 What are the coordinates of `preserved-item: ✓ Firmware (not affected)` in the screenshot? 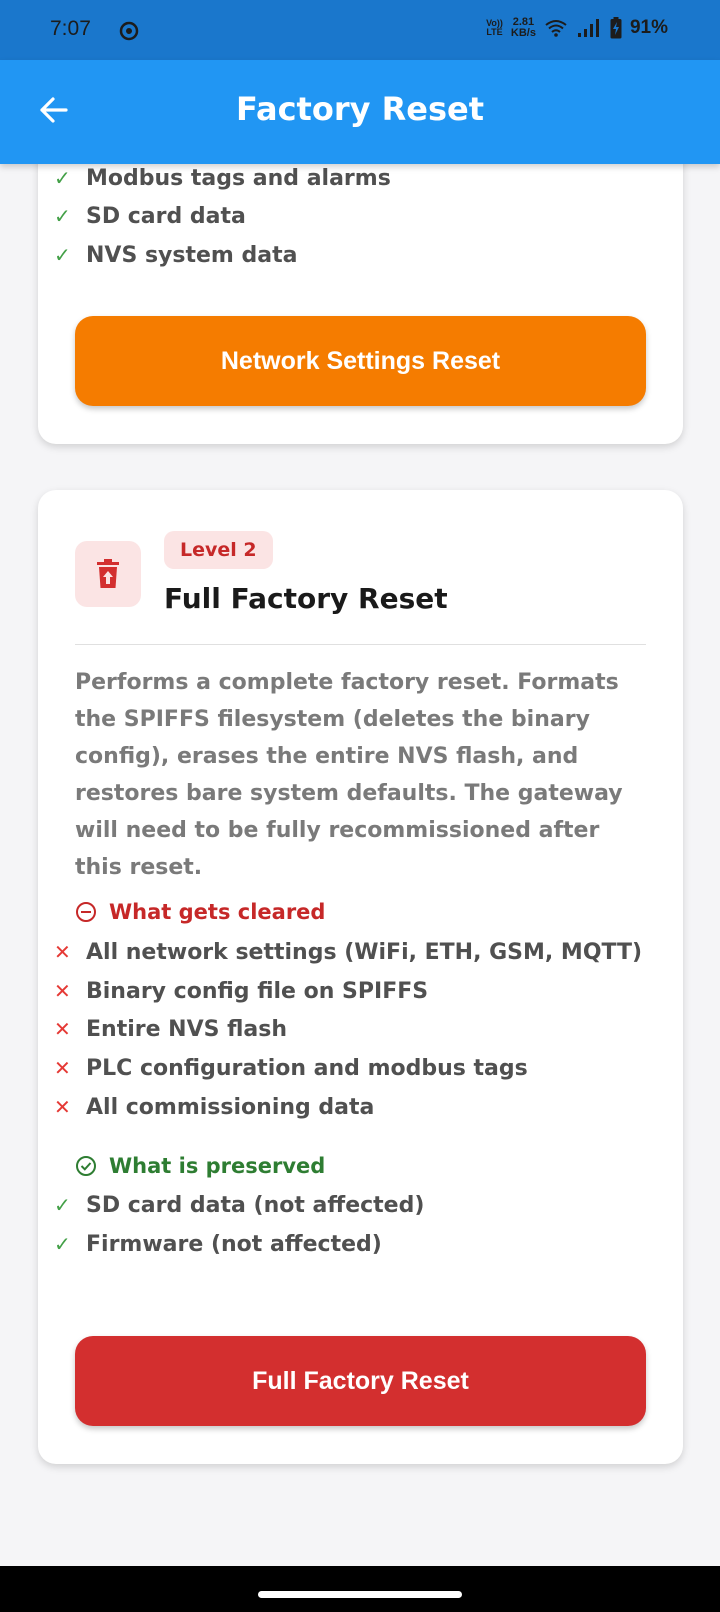 It's located at (218, 1244).